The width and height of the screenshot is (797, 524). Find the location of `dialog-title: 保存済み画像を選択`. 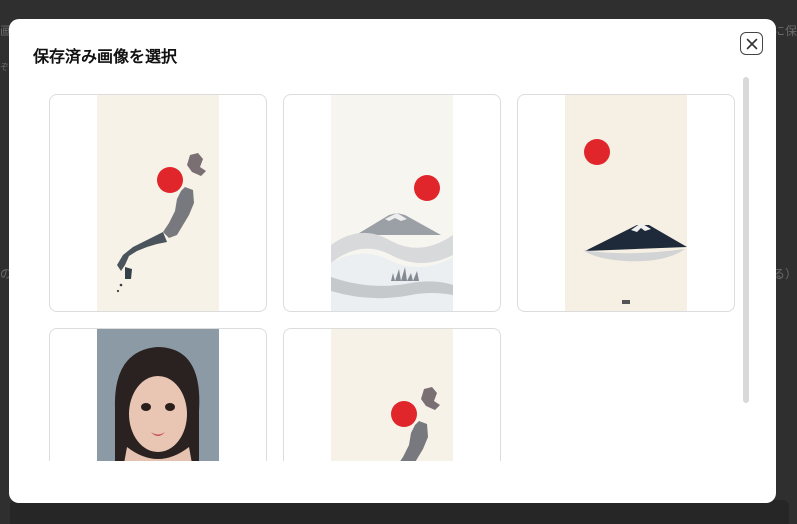

dialog-title: 保存済み画像を選択 is located at coordinates (105, 56).